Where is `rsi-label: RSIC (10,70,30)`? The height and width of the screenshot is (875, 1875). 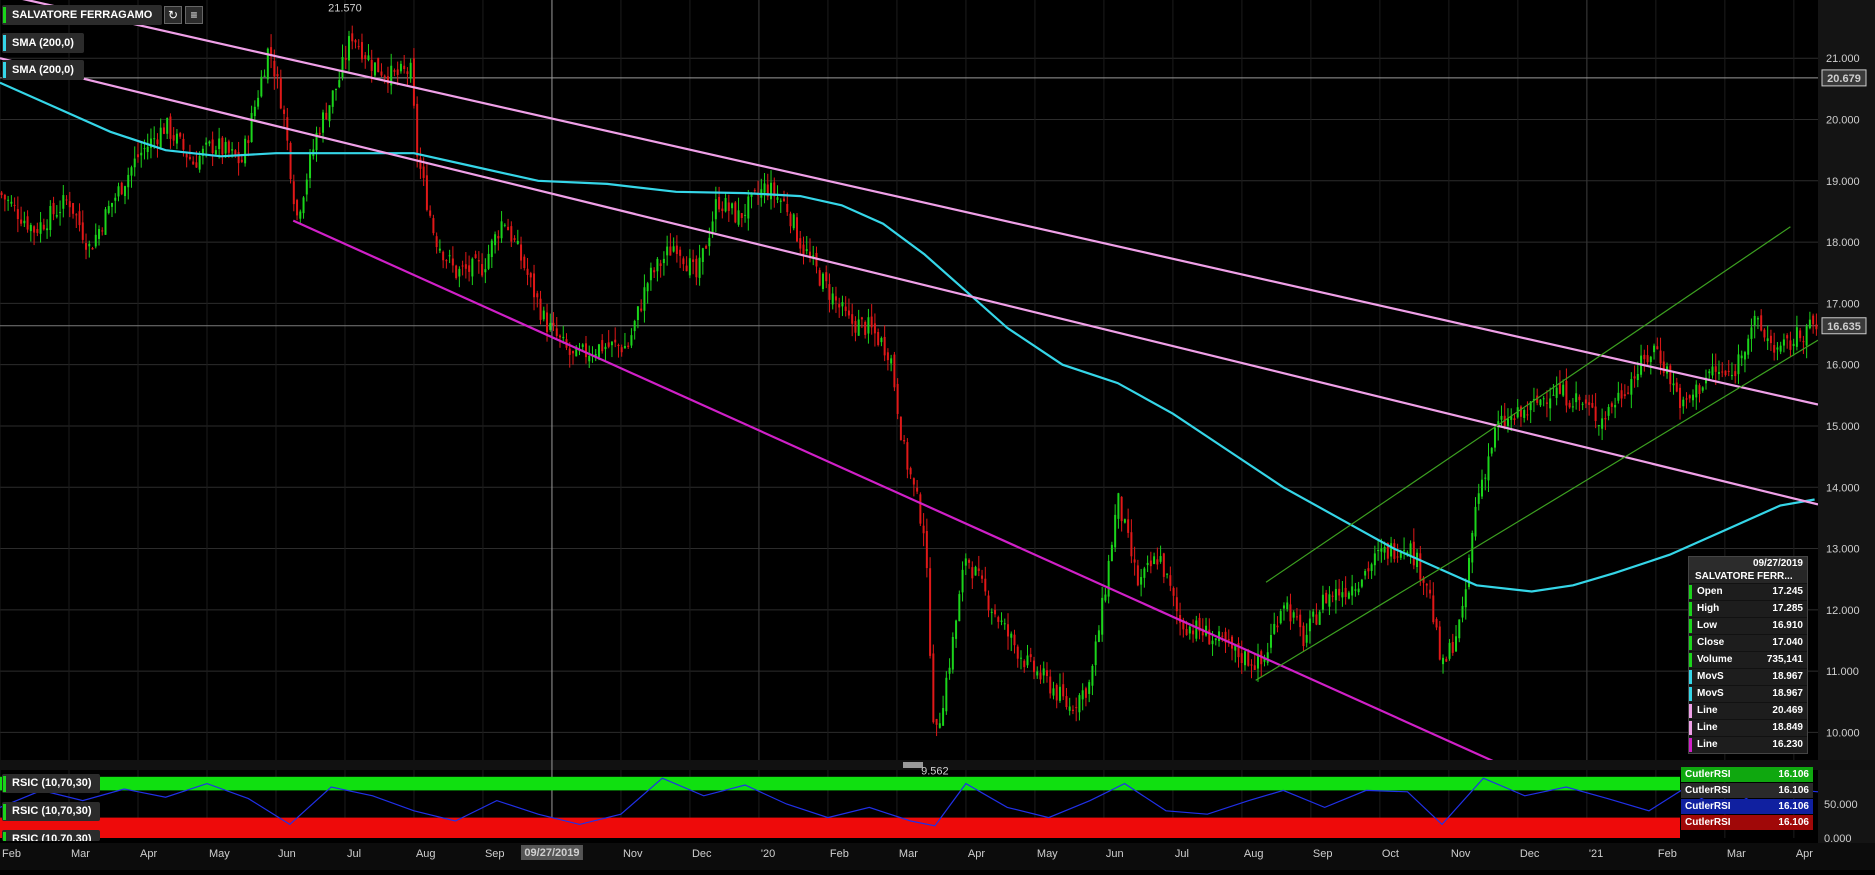
rsi-label: RSIC (10,70,30) is located at coordinates (52, 811).